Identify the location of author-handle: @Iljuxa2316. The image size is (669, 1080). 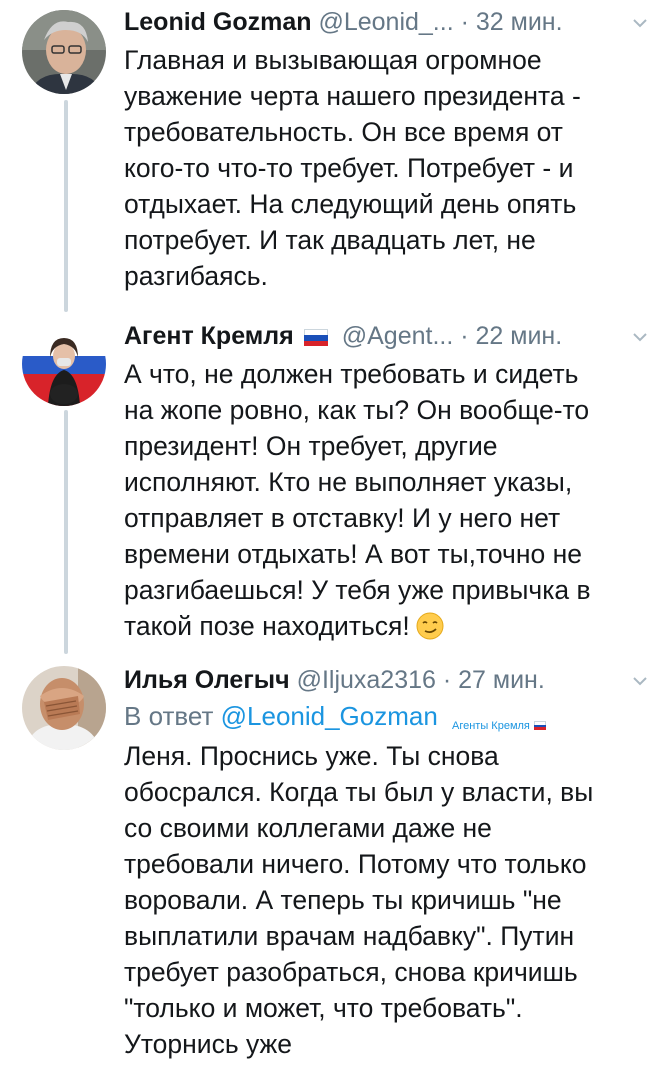
(366, 680).